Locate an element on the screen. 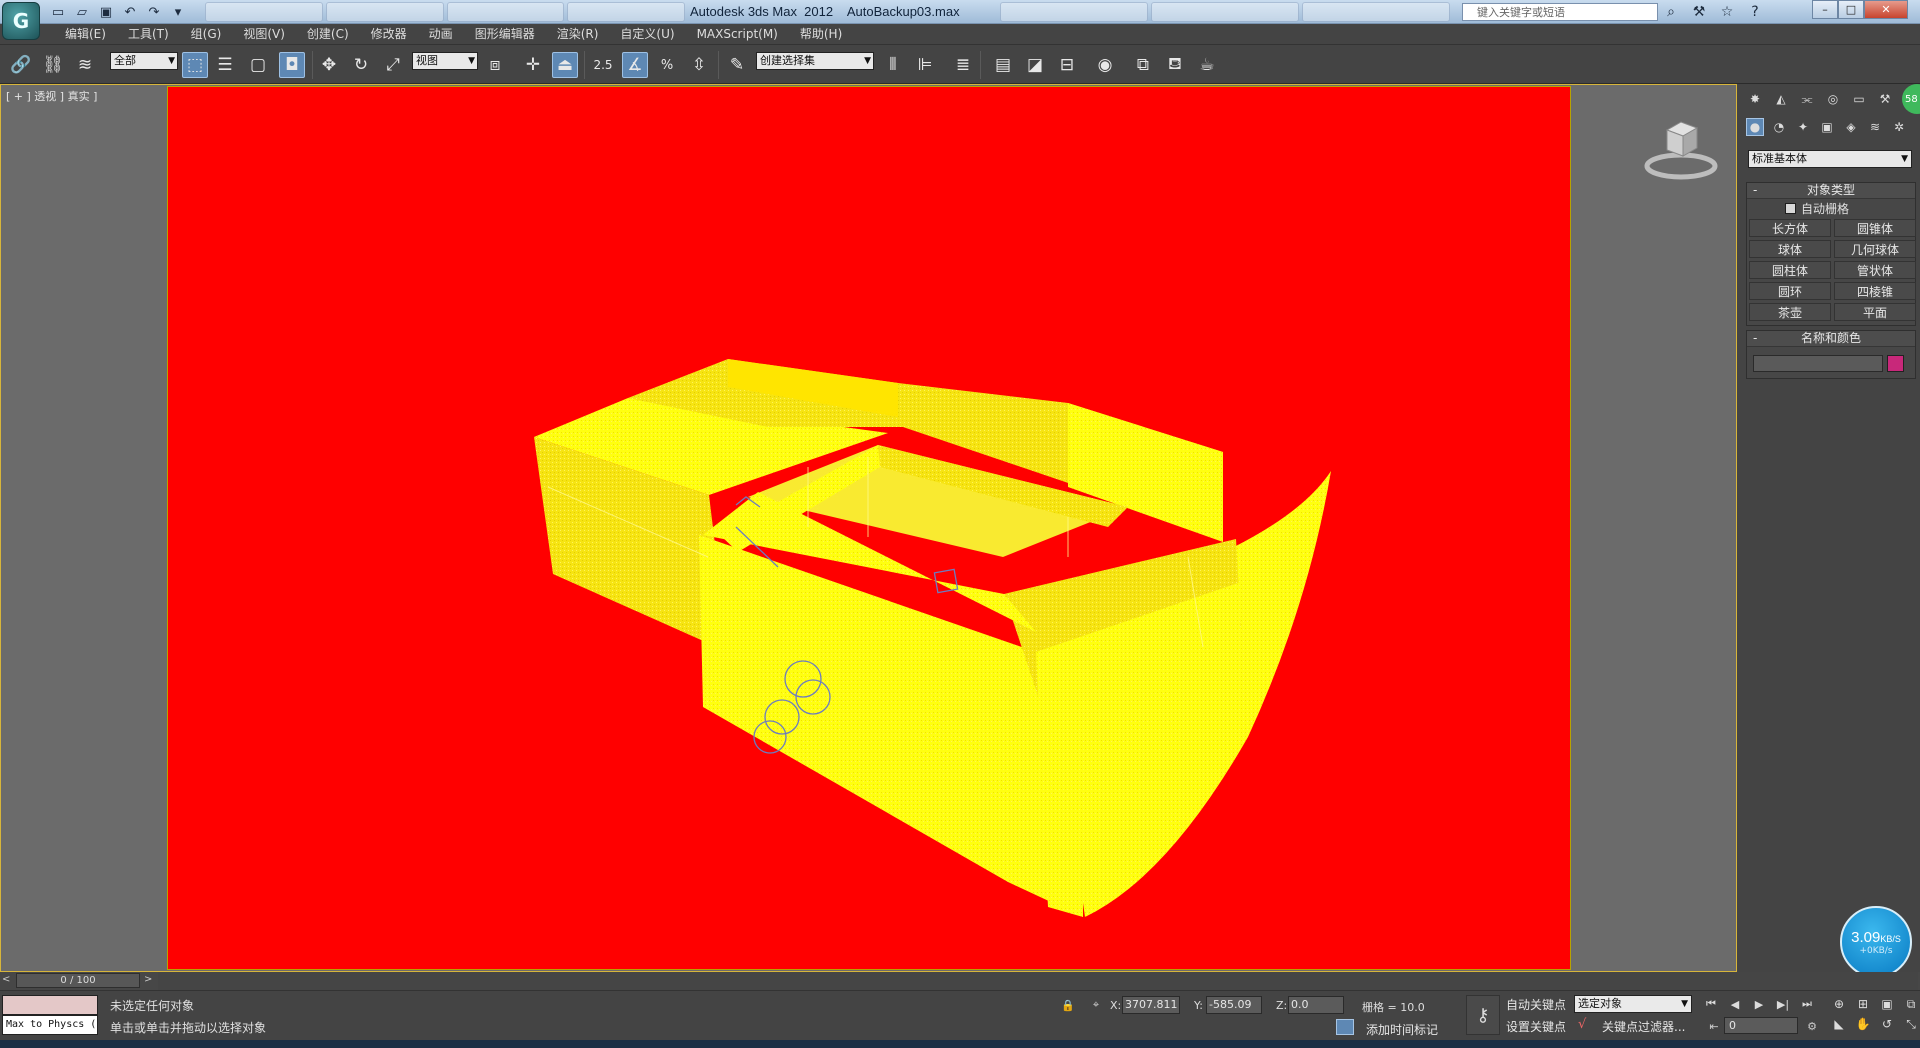  maxscript-listener-output is located at coordinates (50, 1005).